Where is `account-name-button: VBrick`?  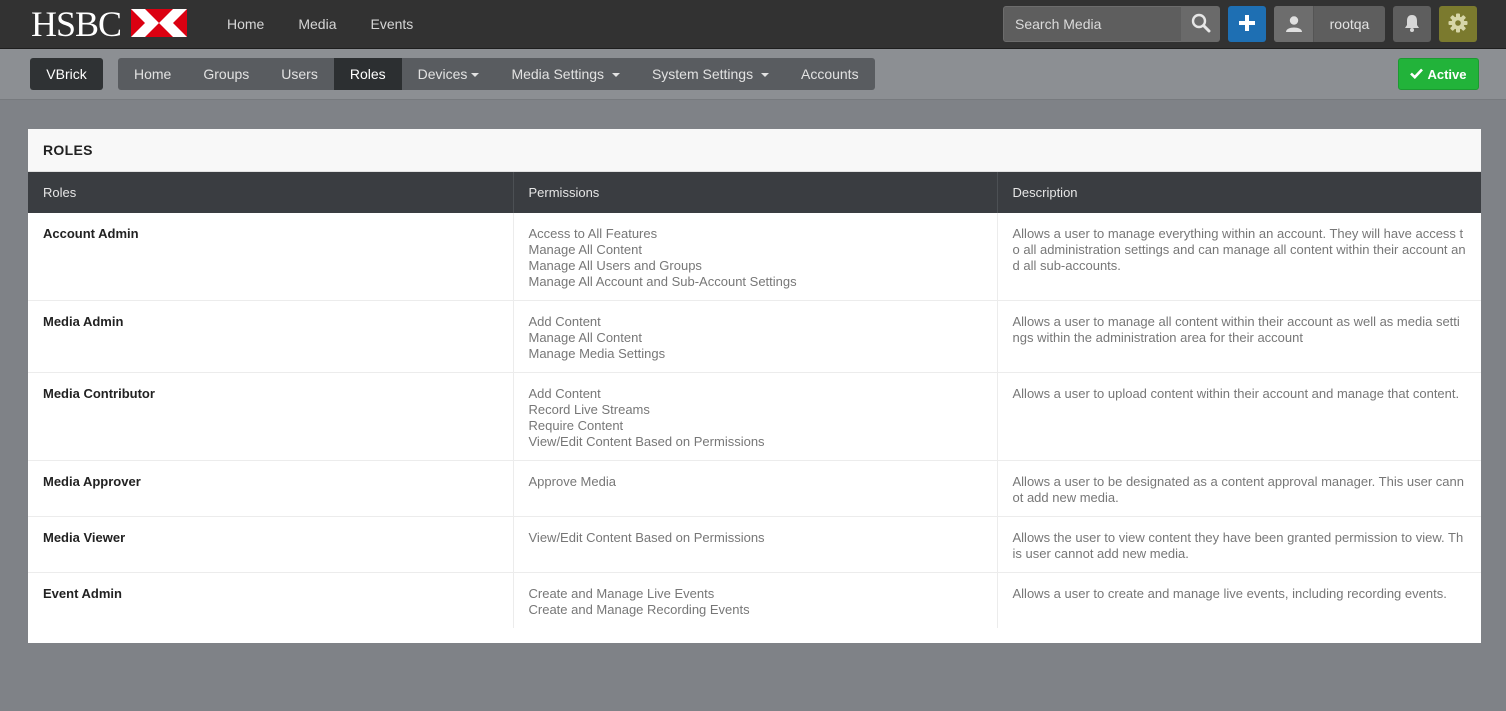
account-name-button: VBrick is located at coordinates (66, 74).